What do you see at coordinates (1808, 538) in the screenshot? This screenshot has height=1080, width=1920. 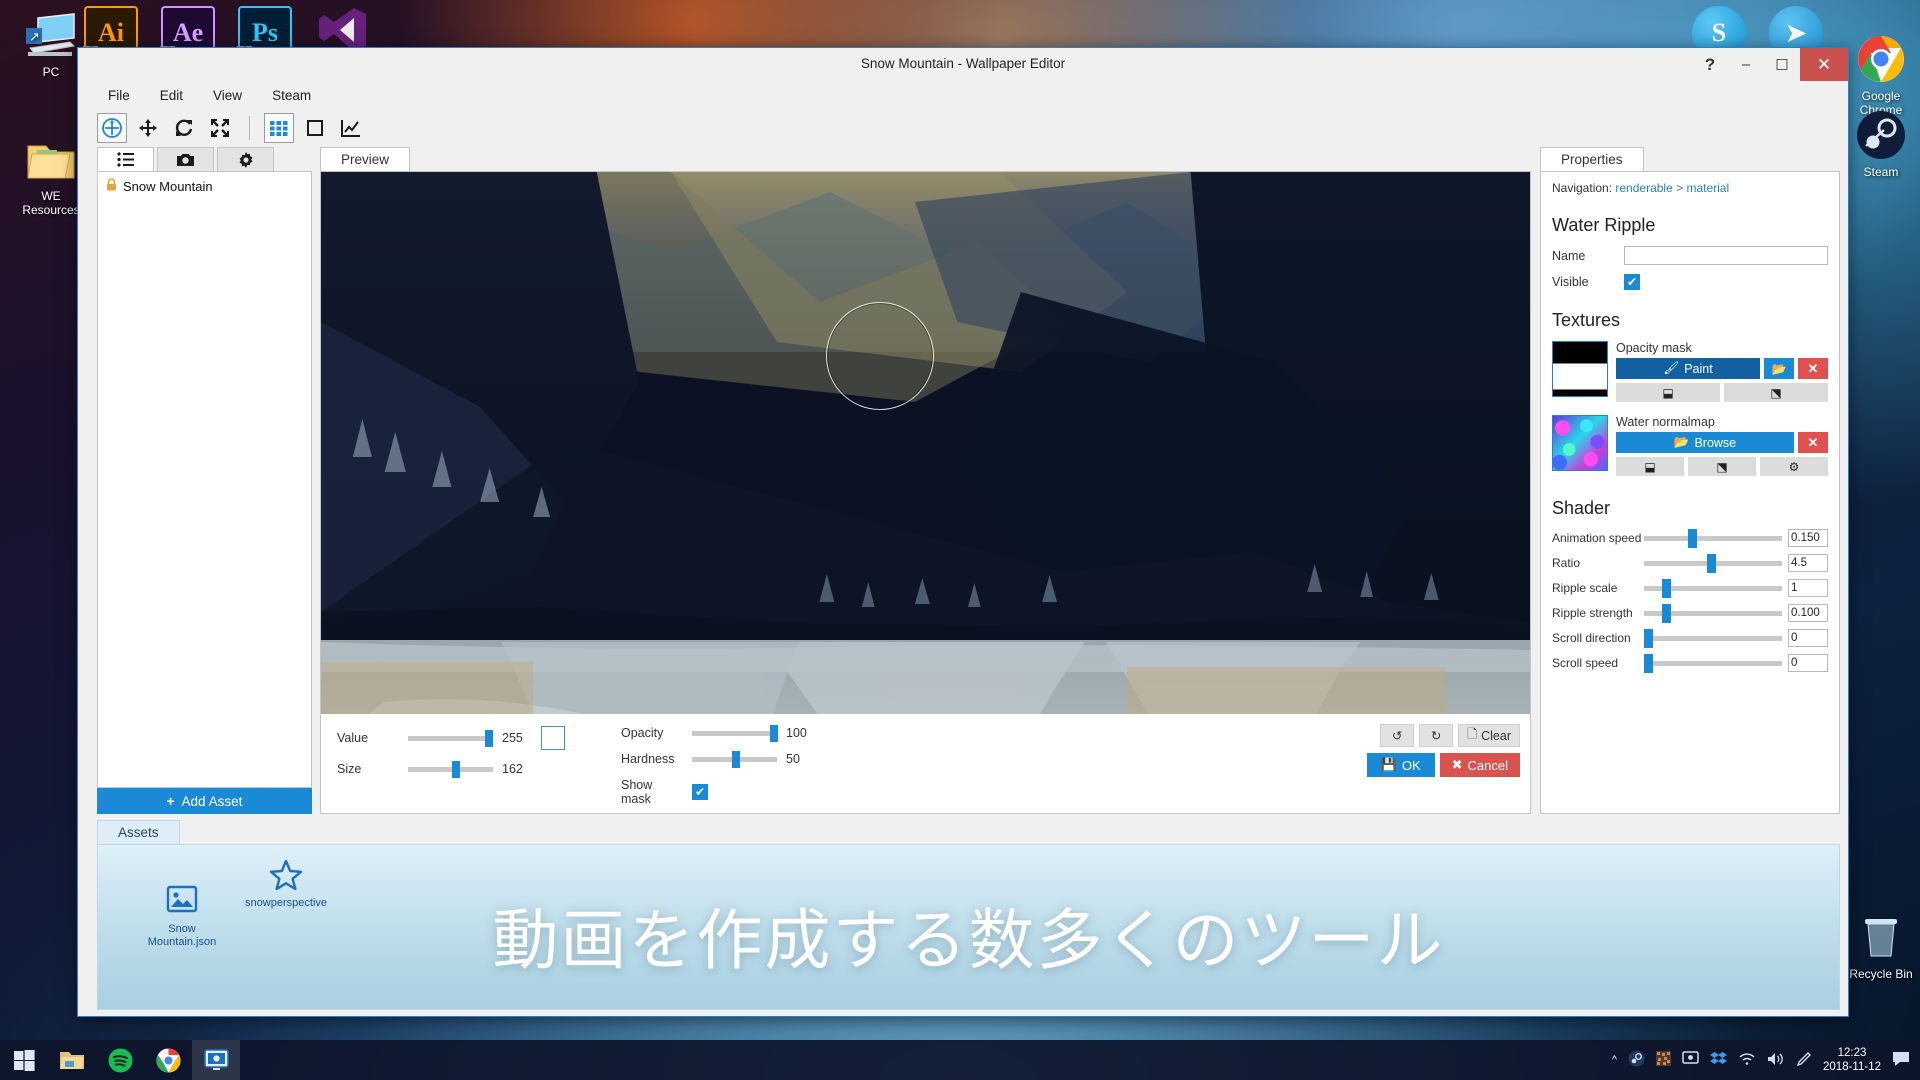 I see `shader-param-value: 0.150` at bounding box center [1808, 538].